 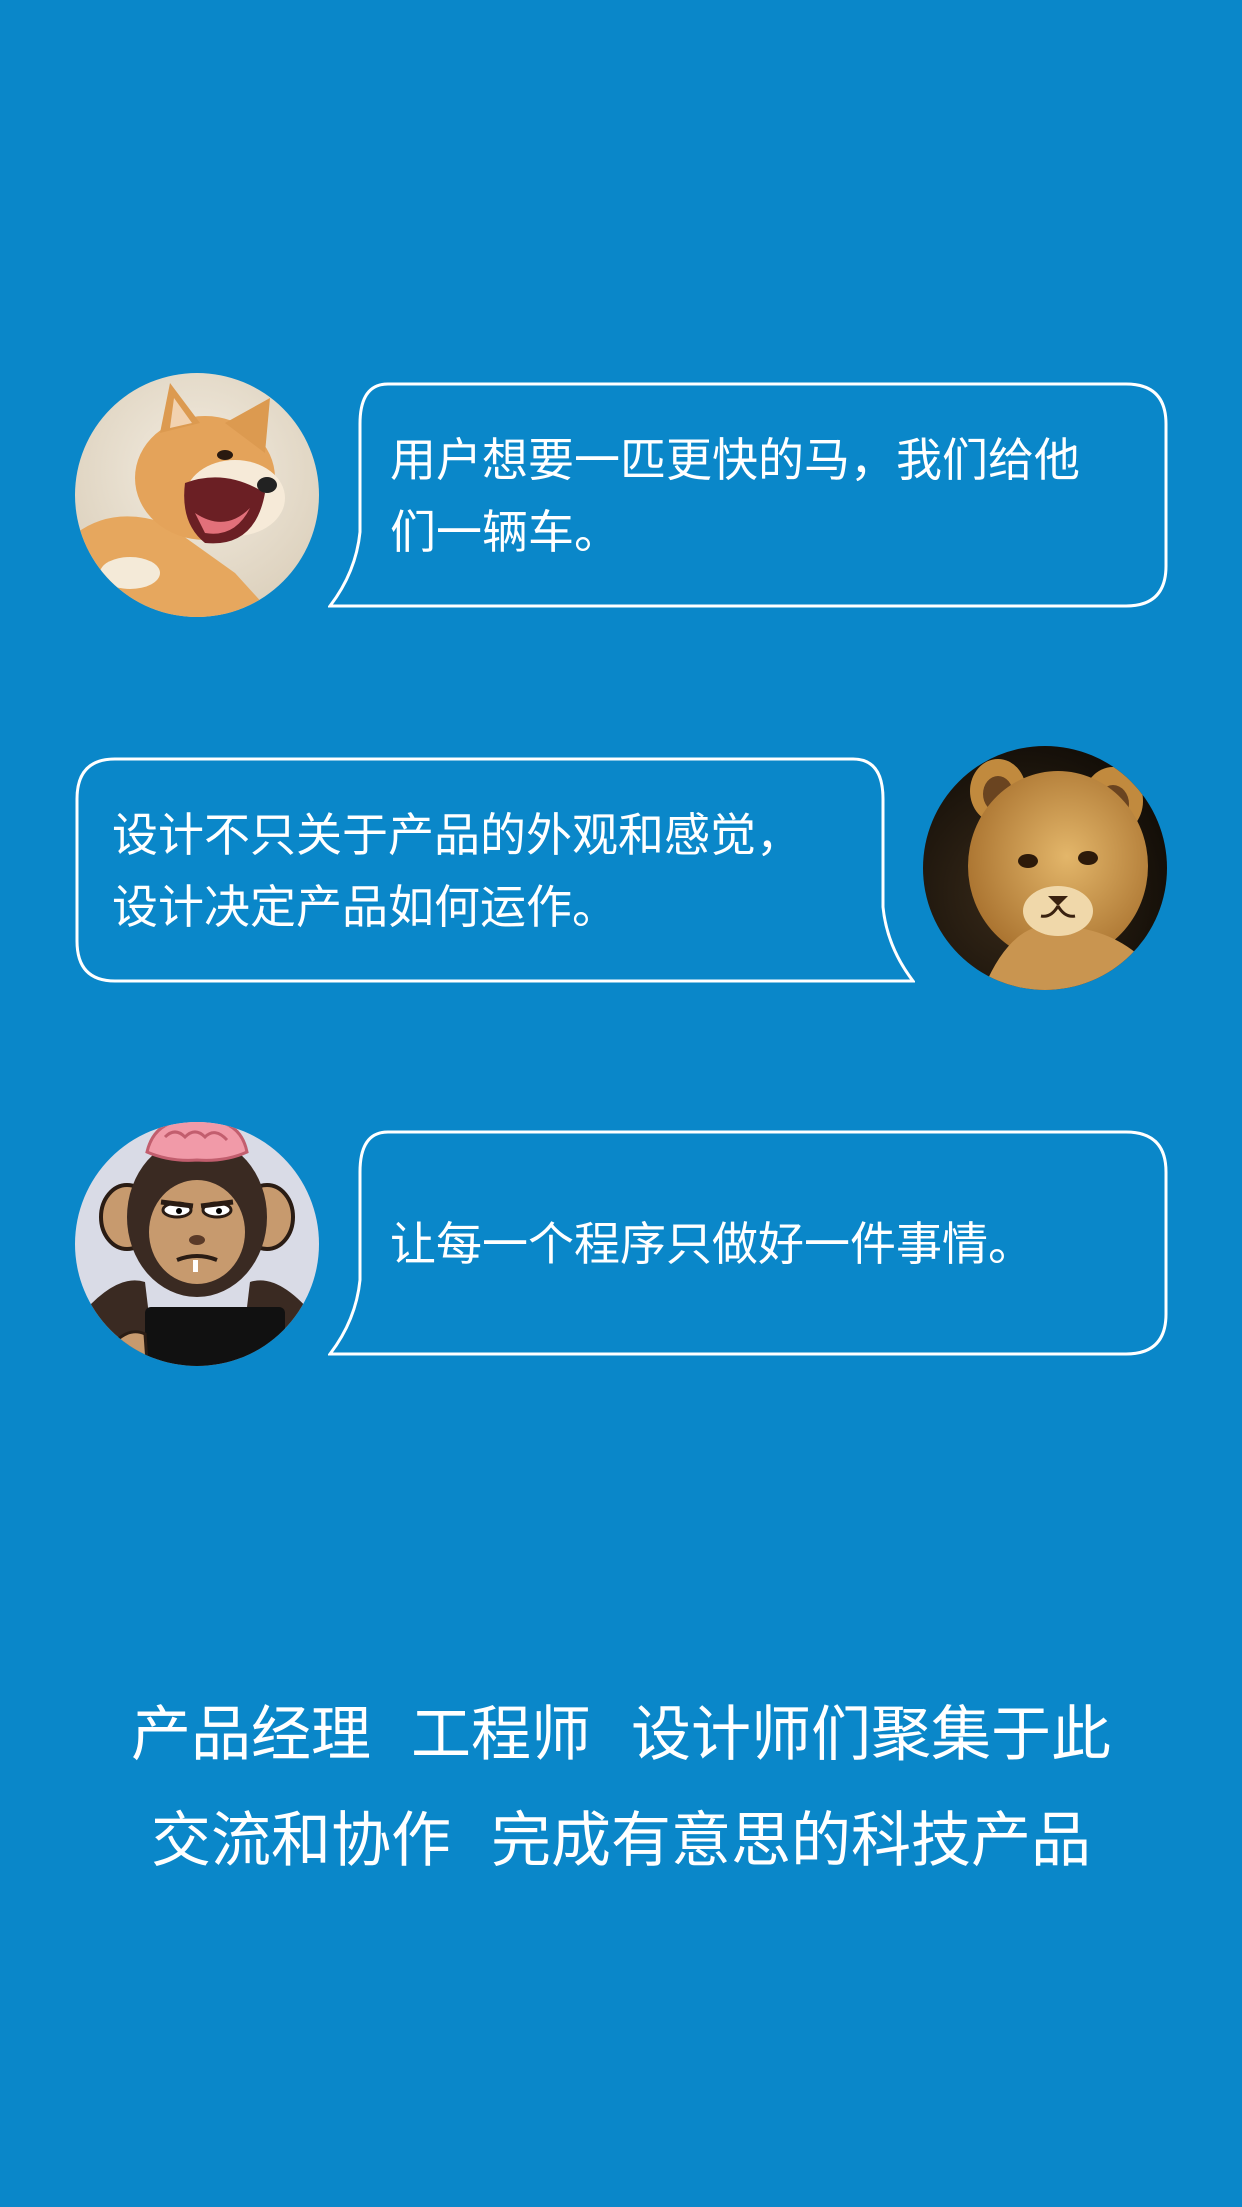 I want to click on message-2-line-1: 设计不只关于产品的外观和感觉，, so click(x=457, y=835).